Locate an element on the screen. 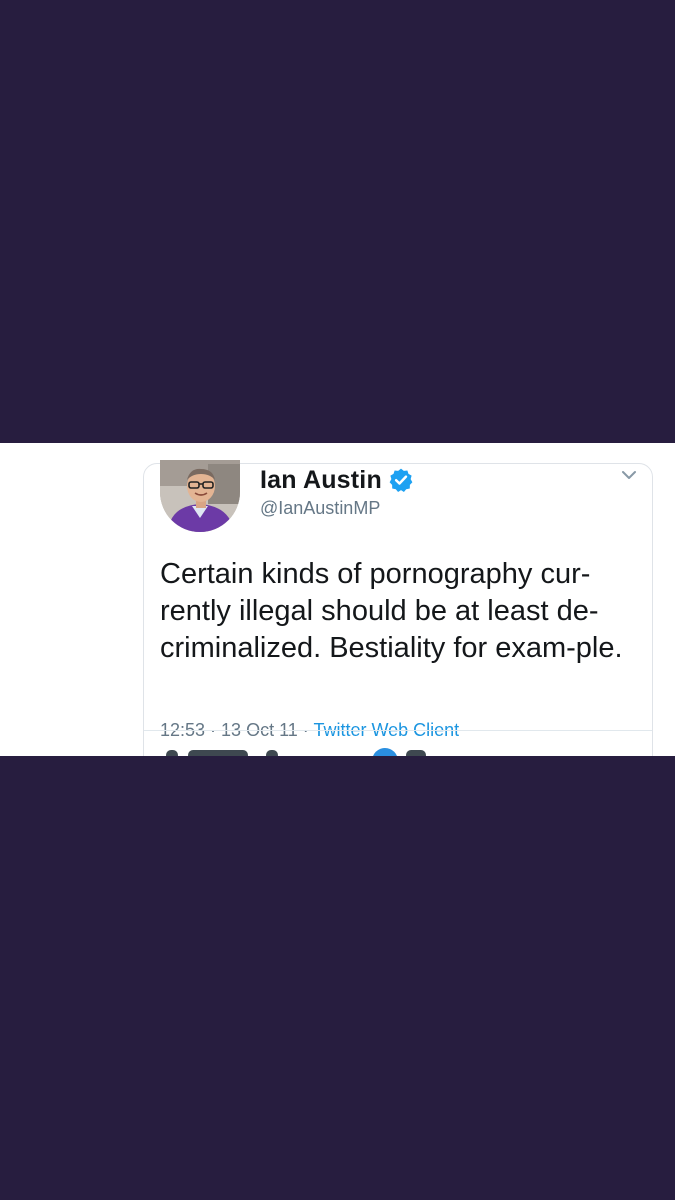  author-row: Ian Austin is located at coordinates (337, 480).